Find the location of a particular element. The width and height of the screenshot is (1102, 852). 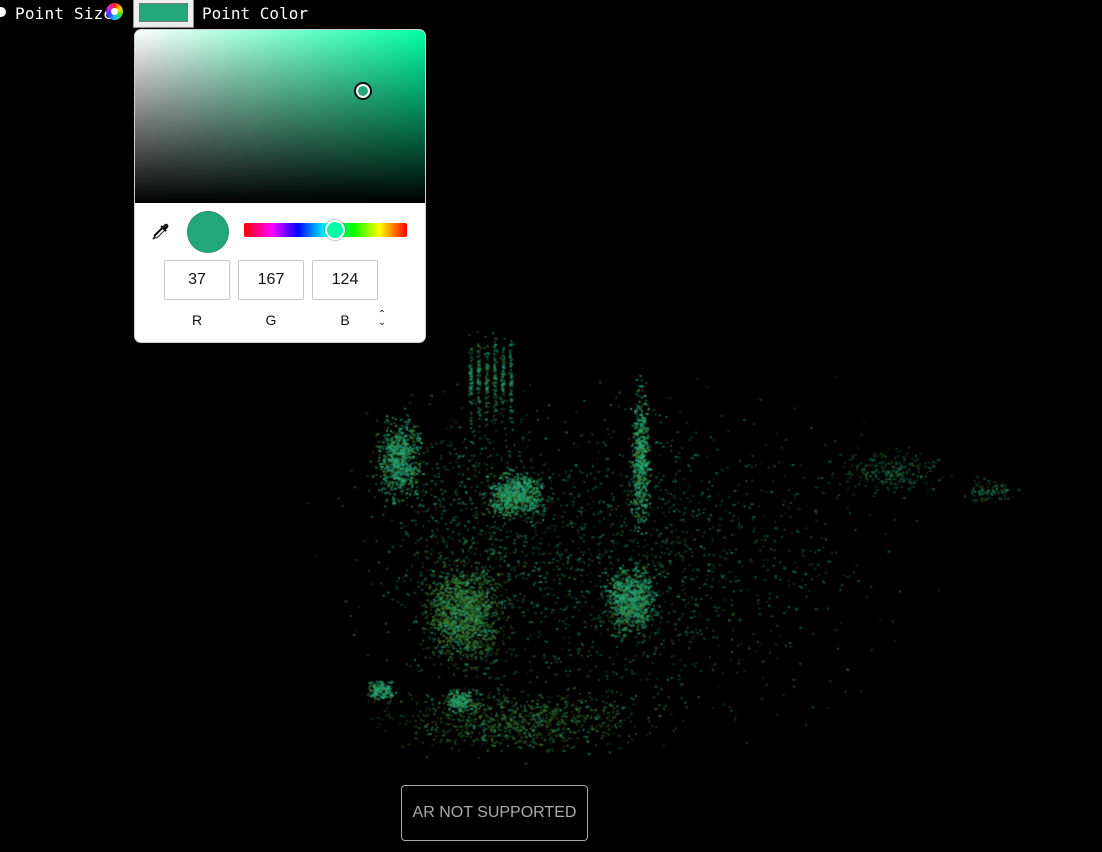

point-color-swatch-button is located at coordinates (163, 14).